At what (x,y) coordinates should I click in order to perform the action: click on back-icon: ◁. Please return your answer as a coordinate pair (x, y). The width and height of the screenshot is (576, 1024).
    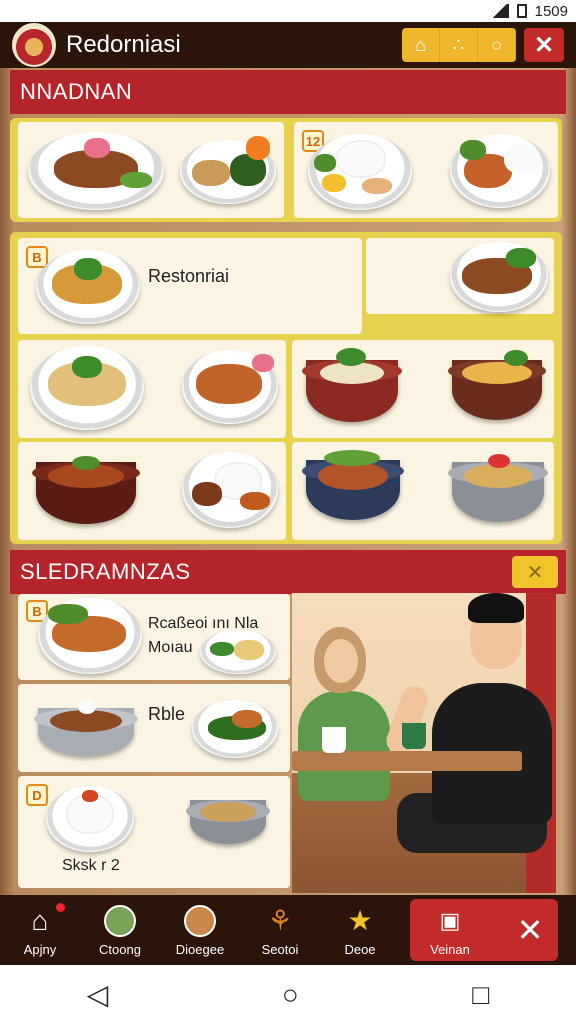
    Looking at the image, I should click on (98, 994).